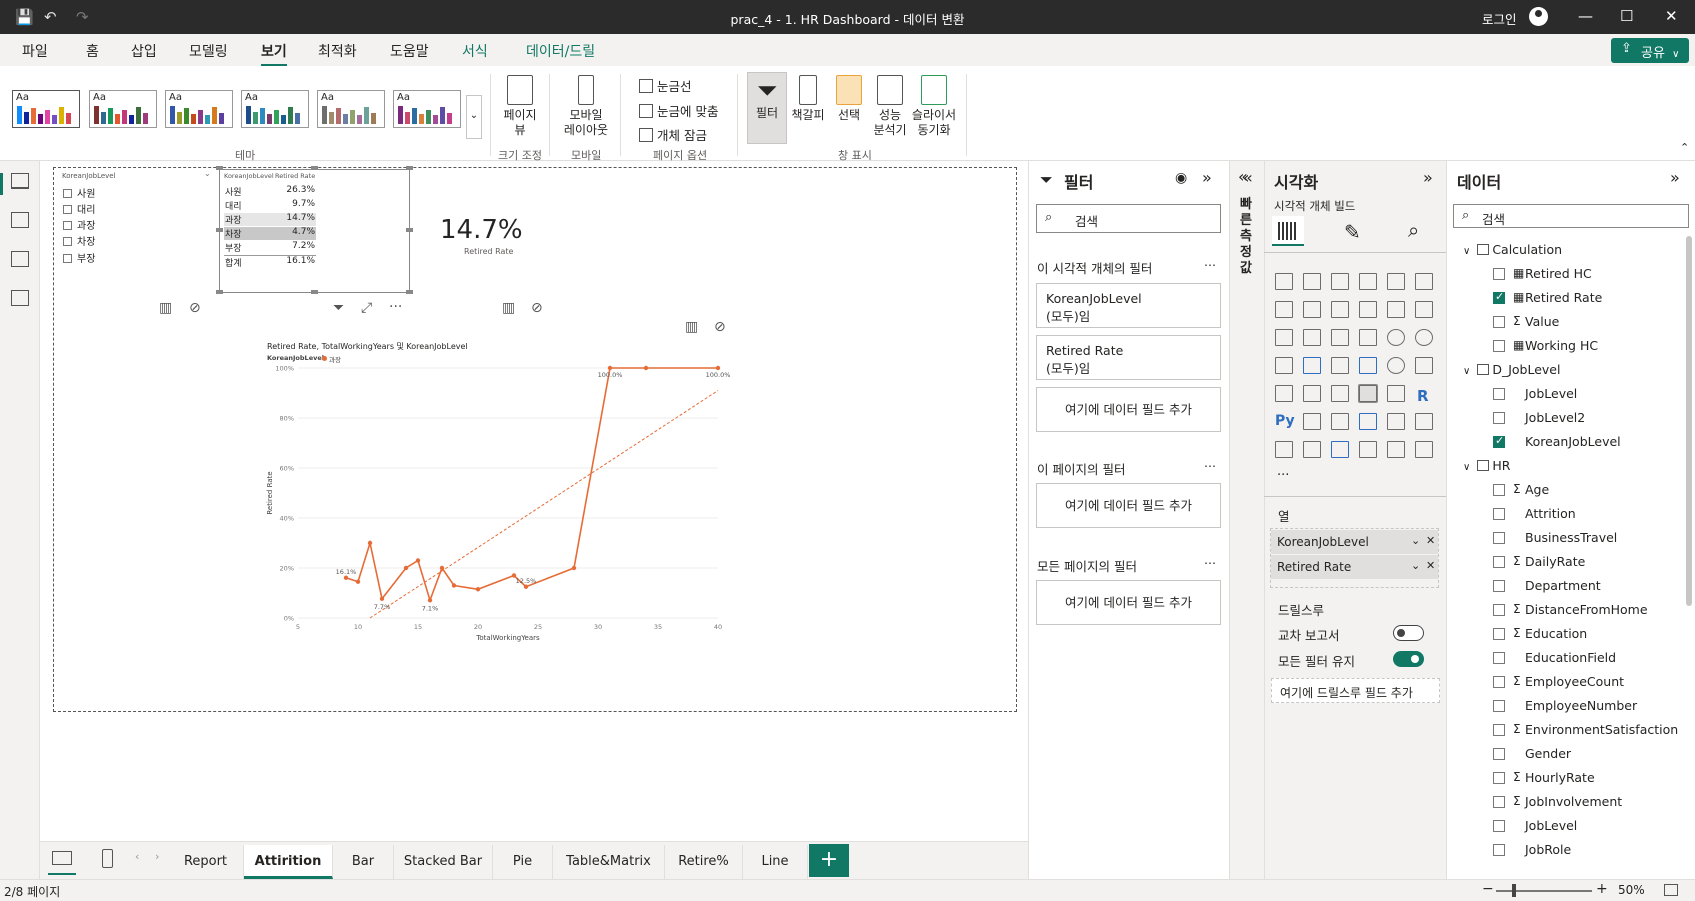 The height and width of the screenshot is (901, 1695). Describe the element at coordinates (137, 856) in the screenshot. I see `chevron-left-icon: ‹` at that location.